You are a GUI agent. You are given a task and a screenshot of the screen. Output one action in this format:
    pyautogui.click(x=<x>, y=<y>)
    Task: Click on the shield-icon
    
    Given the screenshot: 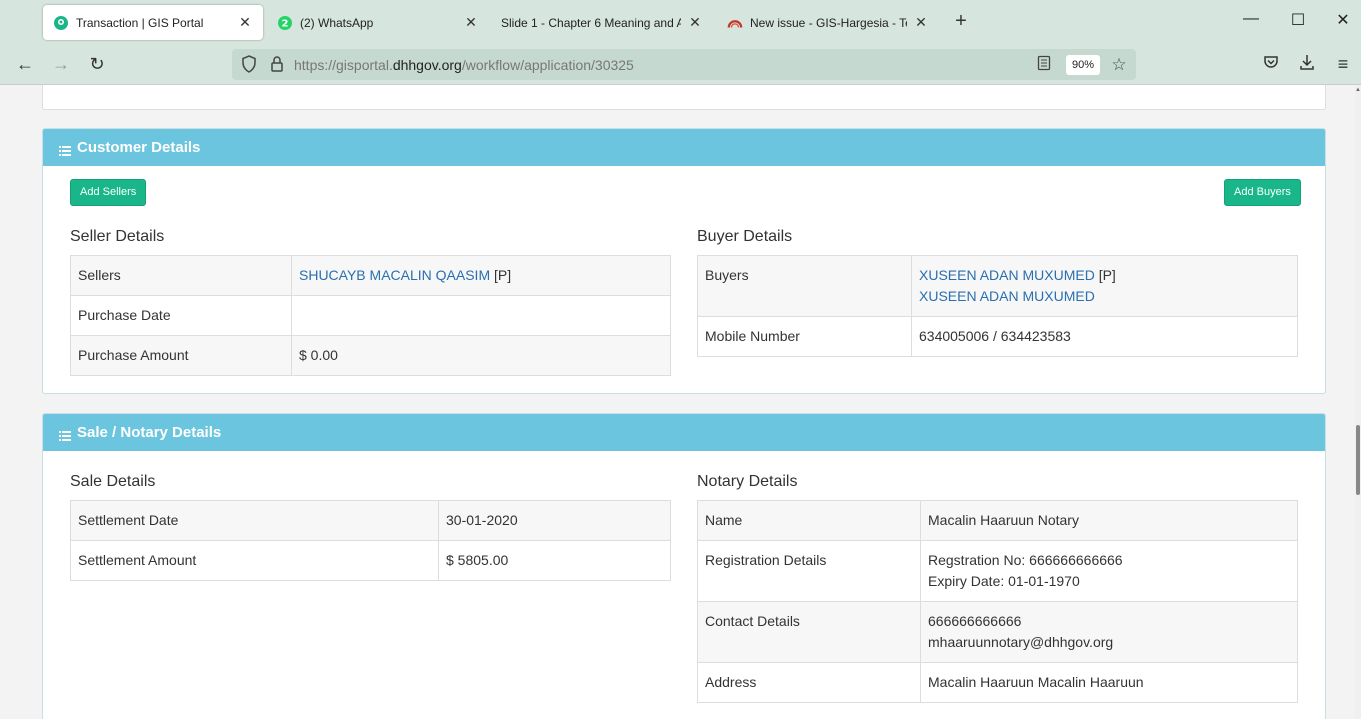 What is the action you would take?
    pyautogui.click(x=249, y=64)
    